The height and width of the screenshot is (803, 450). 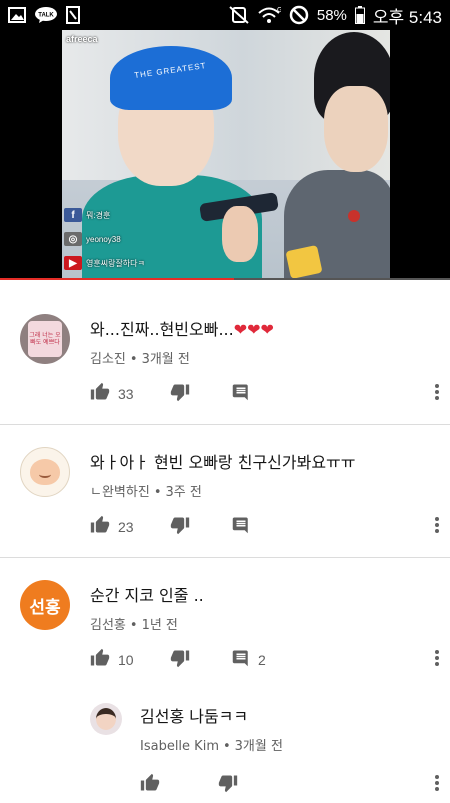 I want to click on network-label: G, so click(x=279, y=10).